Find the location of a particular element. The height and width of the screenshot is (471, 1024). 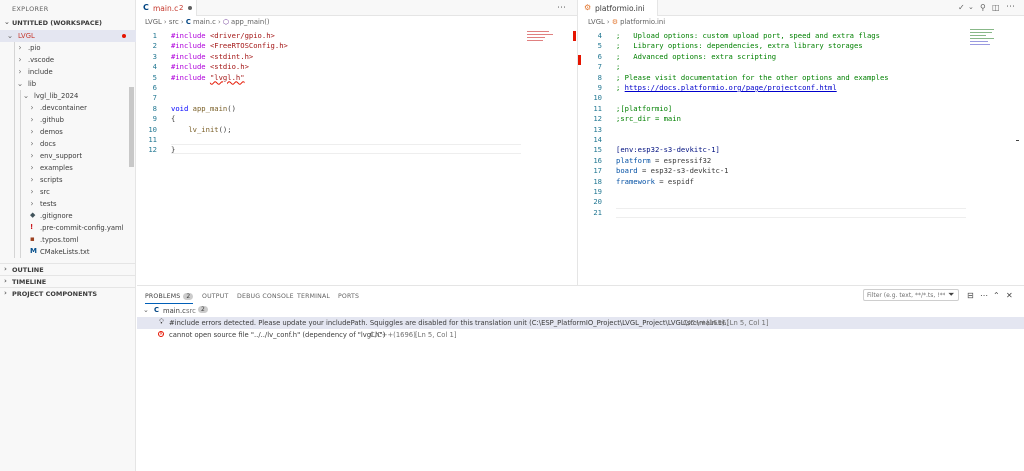

tree-item-label: CMakeLists.txt is located at coordinates (65, 252).